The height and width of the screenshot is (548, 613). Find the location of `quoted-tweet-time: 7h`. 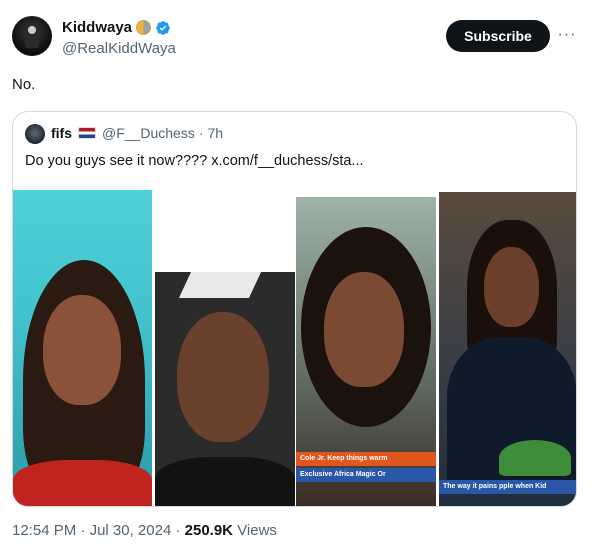

quoted-tweet-time: 7h is located at coordinates (215, 133).